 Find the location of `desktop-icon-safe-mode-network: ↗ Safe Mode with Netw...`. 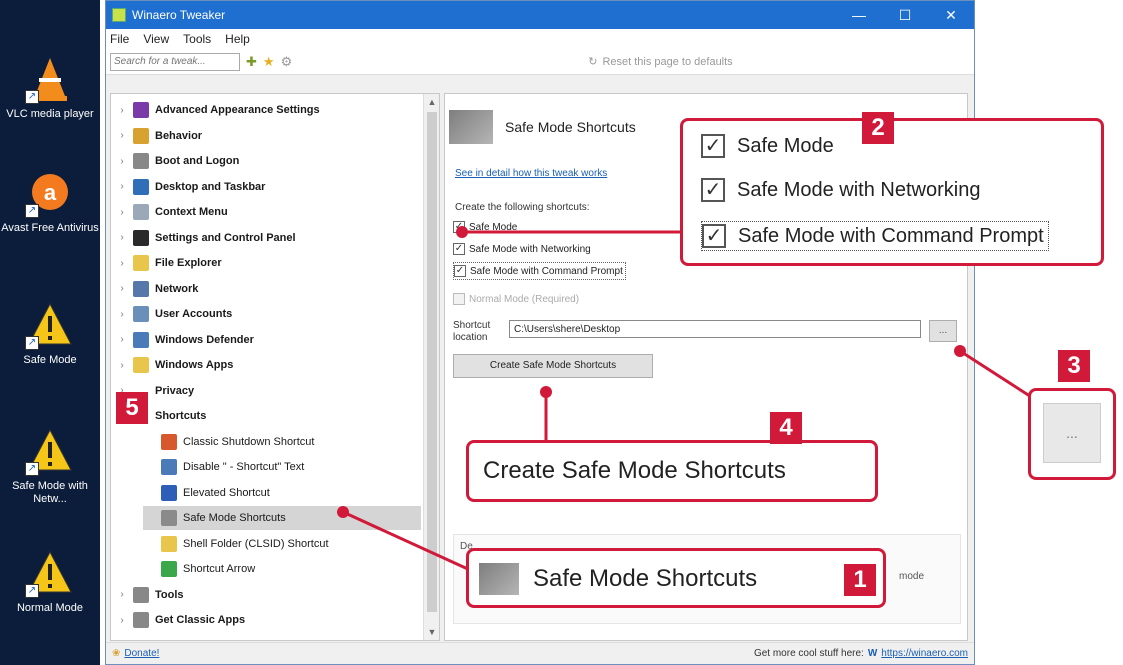

desktop-icon-safe-mode-network: ↗ Safe Mode with Netw... is located at coordinates (50, 466).